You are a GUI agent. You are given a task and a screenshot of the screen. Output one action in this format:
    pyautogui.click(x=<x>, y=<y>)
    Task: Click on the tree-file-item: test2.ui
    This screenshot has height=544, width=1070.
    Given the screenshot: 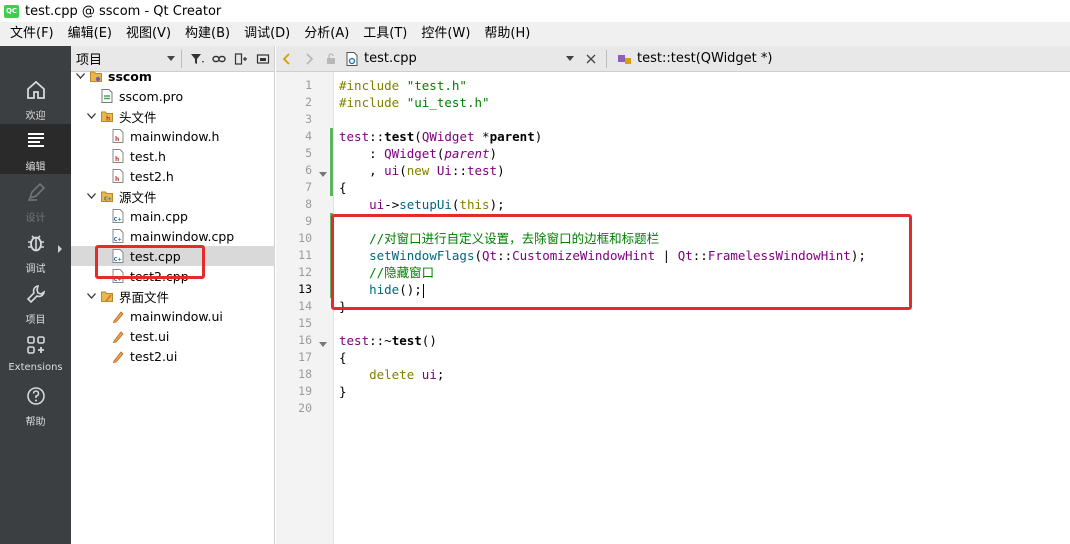 What is the action you would take?
    pyautogui.click(x=173, y=356)
    